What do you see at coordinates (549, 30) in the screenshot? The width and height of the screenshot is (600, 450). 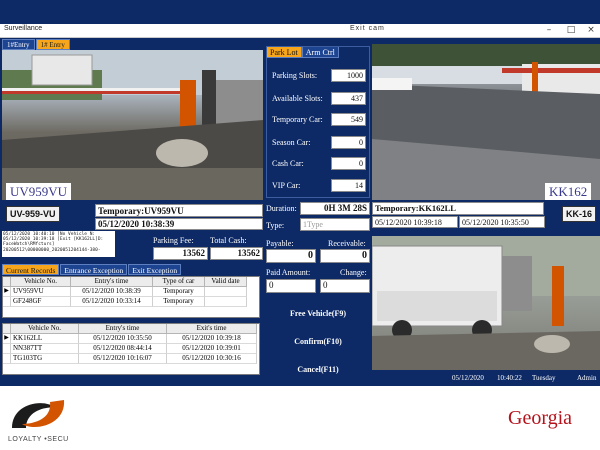 I see `minimize-icon: –` at bounding box center [549, 30].